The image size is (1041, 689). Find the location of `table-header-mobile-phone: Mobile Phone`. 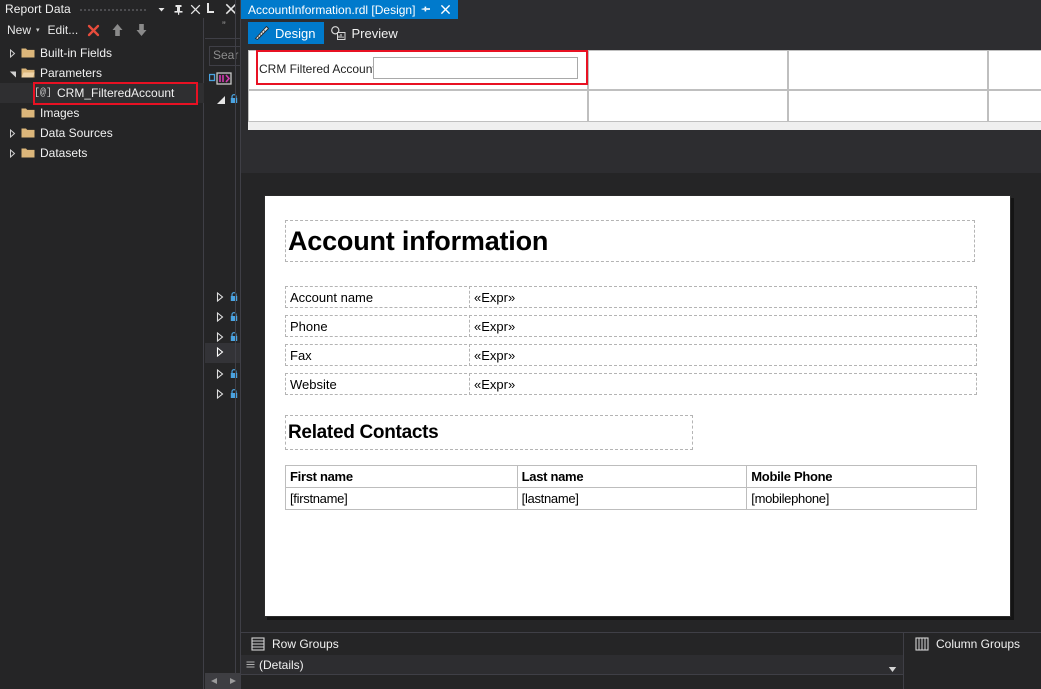

table-header-mobile-phone: Mobile Phone is located at coordinates (861, 476).